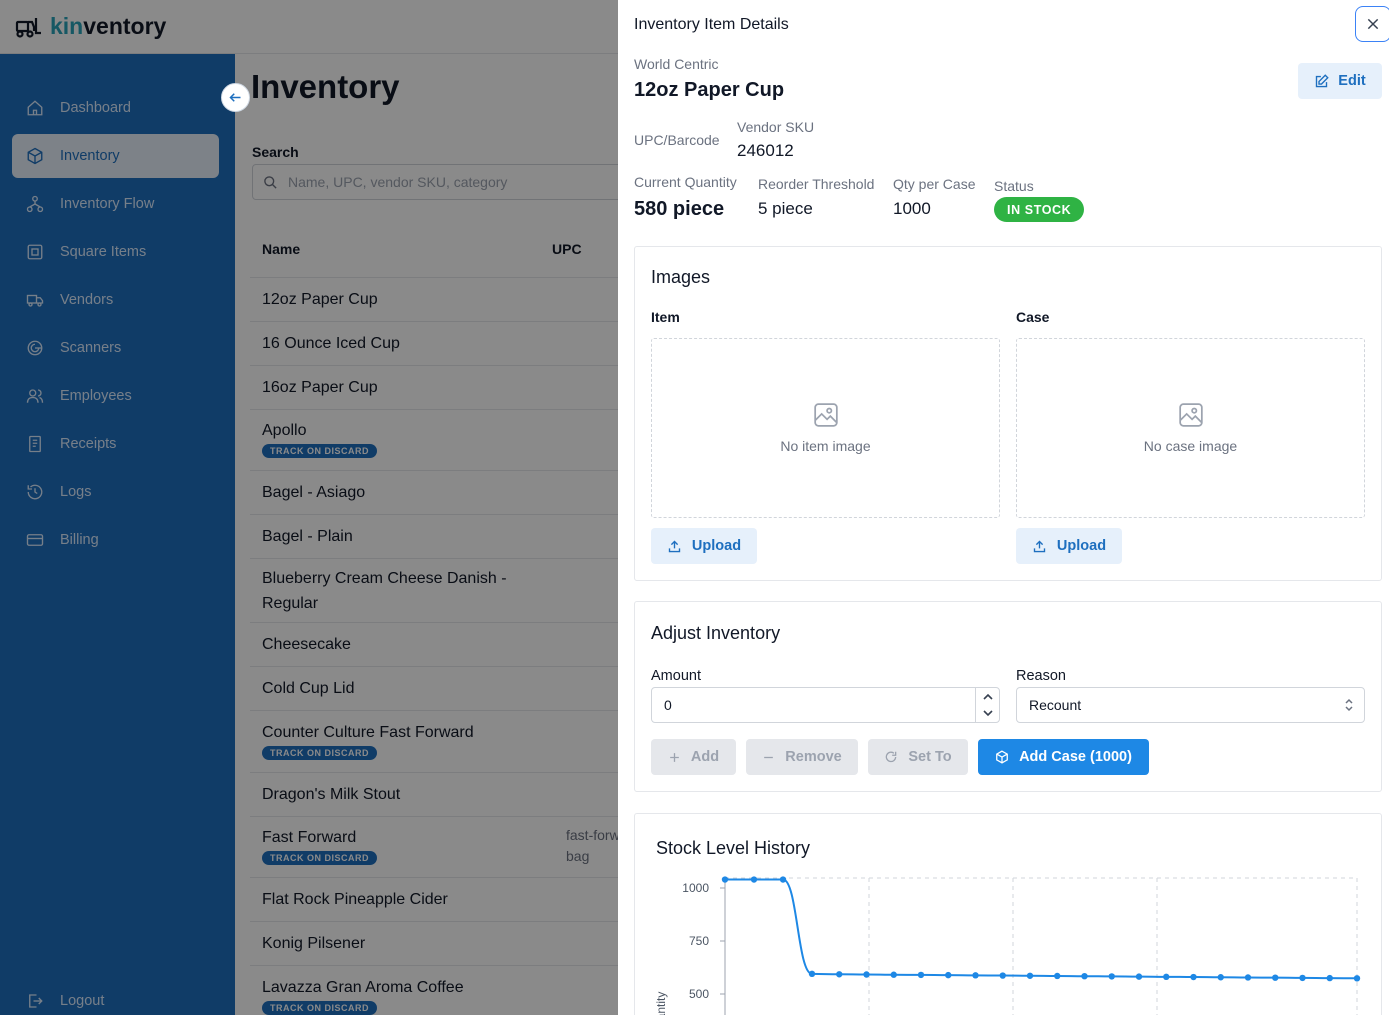 The width and height of the screenshot is (1389, 1015). I want to click on case-image-label: Case, so click(1033, 317).